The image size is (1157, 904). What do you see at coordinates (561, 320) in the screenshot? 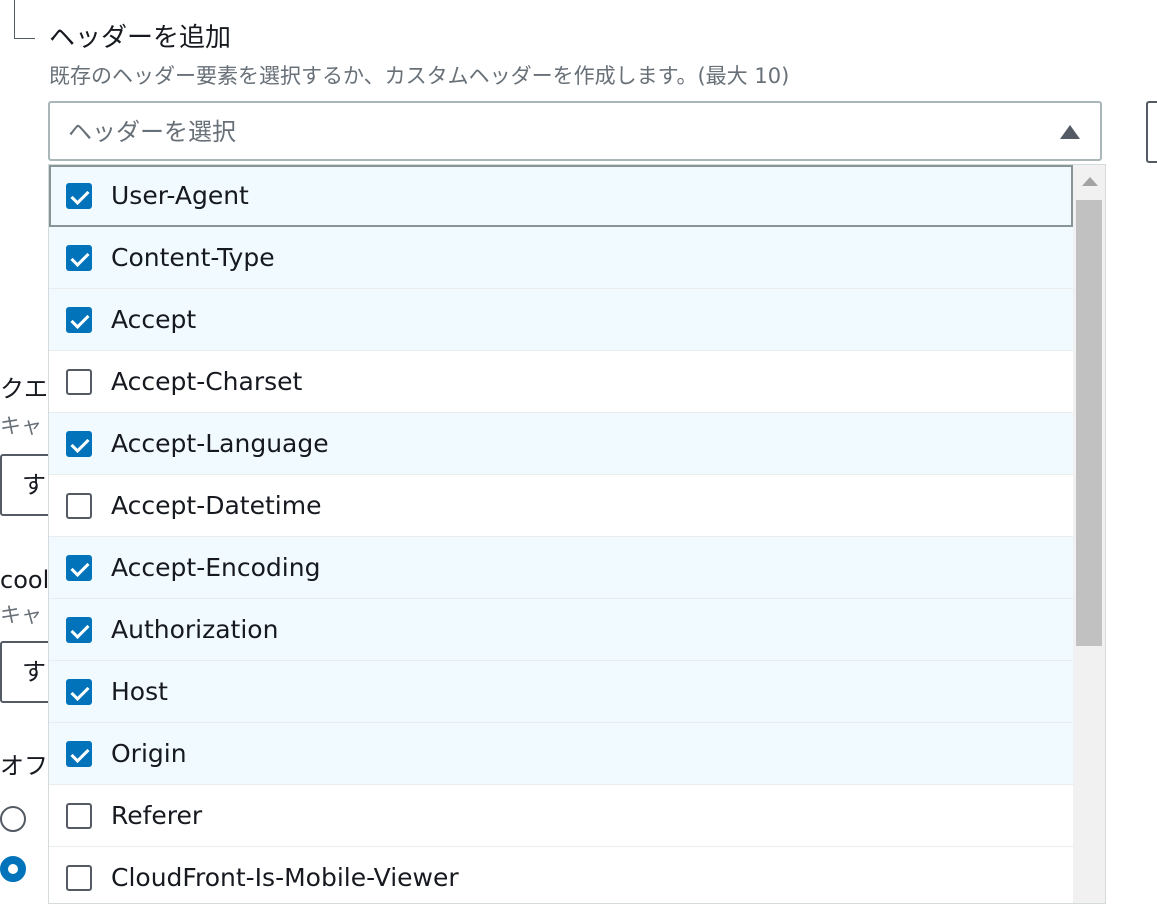
I see `header-option: Accept` at bounding box center [561, 320].